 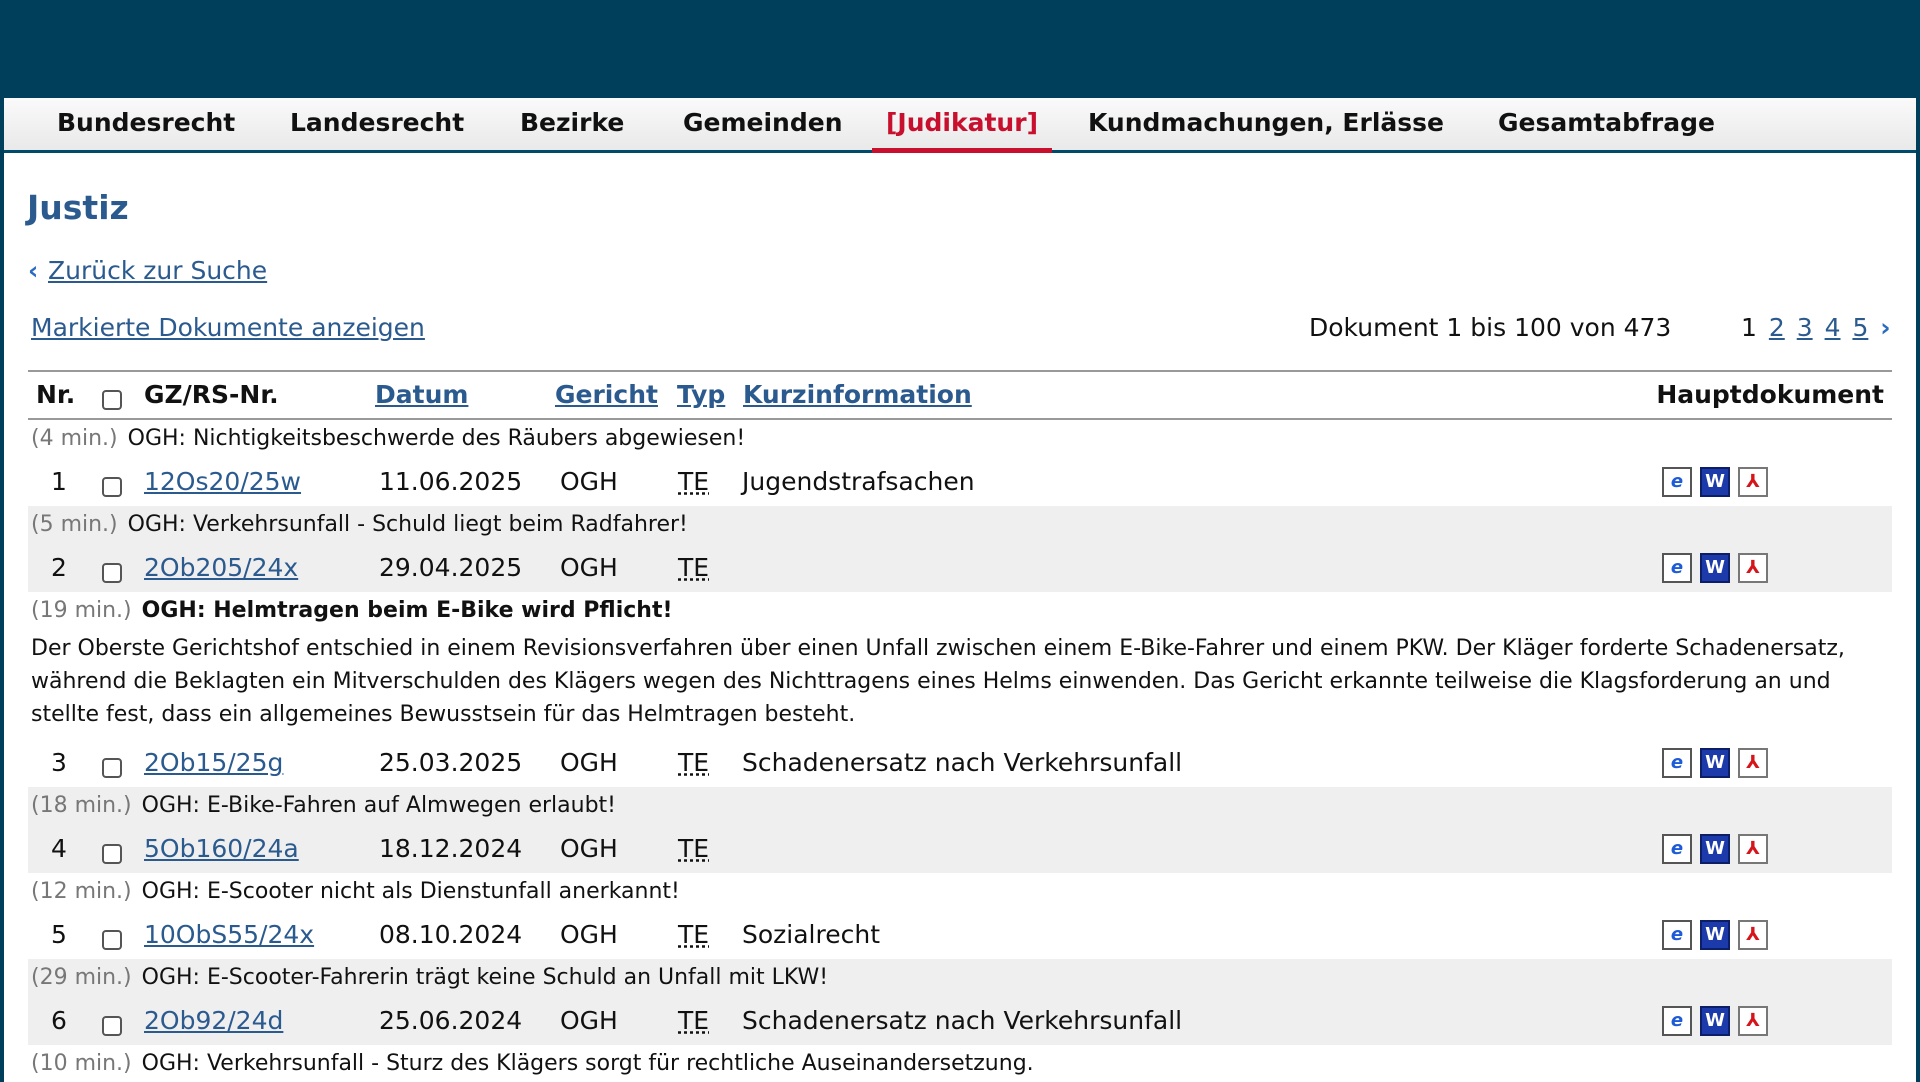 What do you see at coordinates (157, 270) in the screenshot?
I see `back-link-label: Zurück zur Suche` at bounding box center [157, 270].